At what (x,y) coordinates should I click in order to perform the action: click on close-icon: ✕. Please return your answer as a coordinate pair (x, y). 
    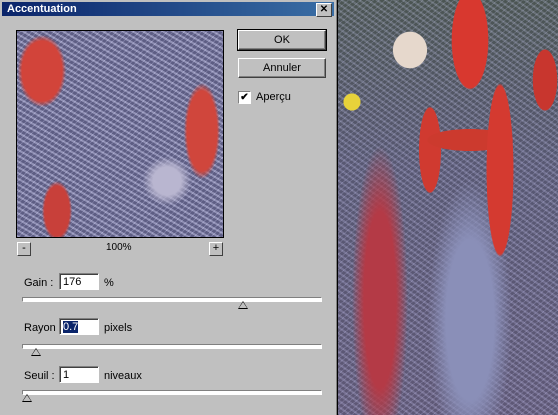
    Looking at the image, I should click on (324, 10).